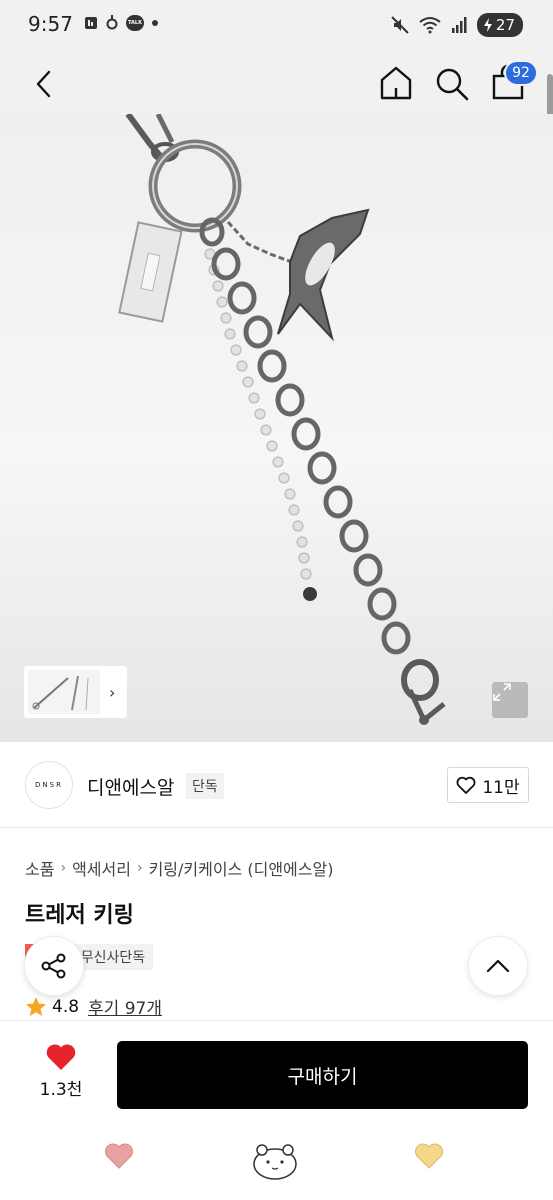 This screenshot has width=553, height=1200. I want to click on brand-logo: DNSR, so click(49, 785).